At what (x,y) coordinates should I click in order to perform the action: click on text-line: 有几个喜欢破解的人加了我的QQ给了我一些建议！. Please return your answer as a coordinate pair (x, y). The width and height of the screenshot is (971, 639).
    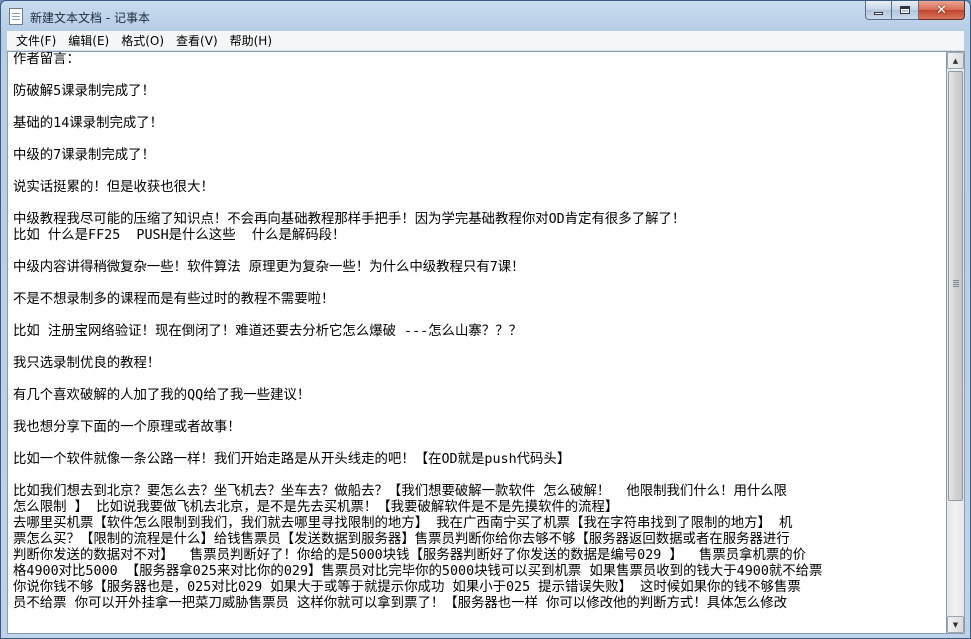
    Looking at the image, I should click on (162, 395).